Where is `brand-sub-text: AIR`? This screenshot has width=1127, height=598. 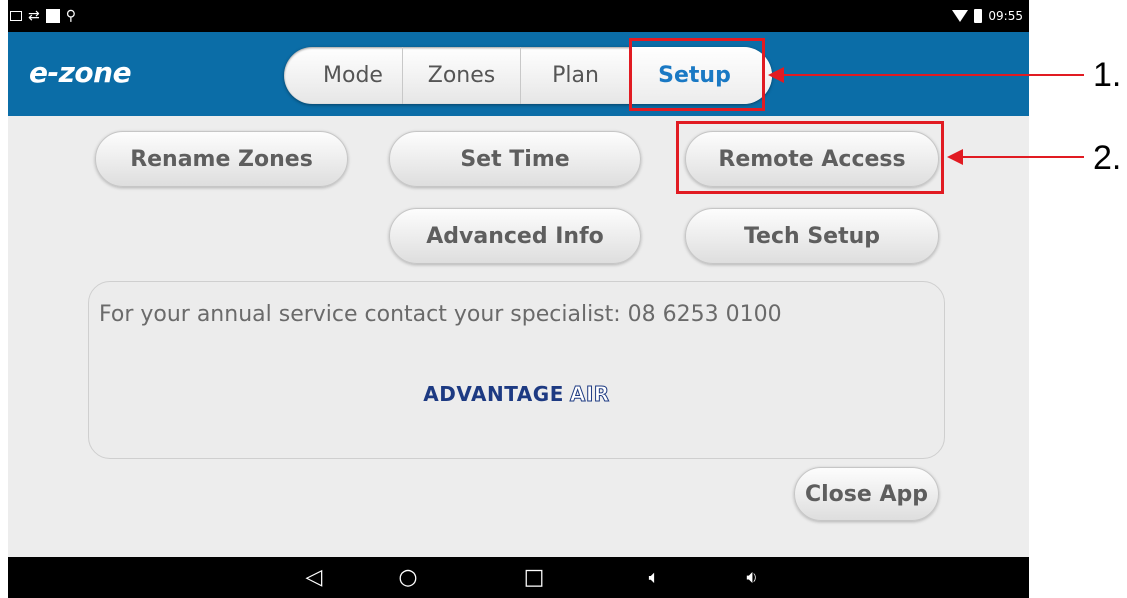 brand-sub-text: AIR is located at coordinates (589, 394).